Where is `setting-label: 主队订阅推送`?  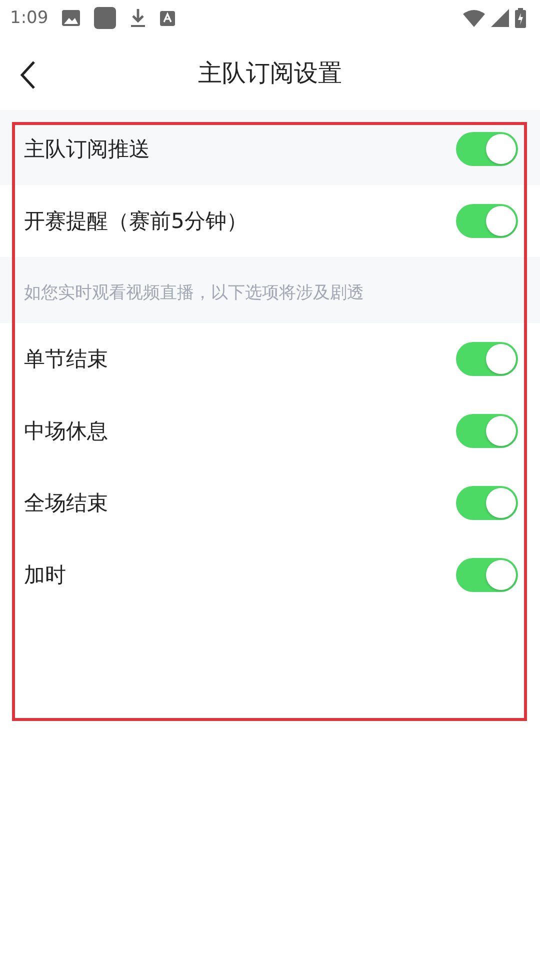 setting-label: 主队订阅推送 is located at coordinates (87, 149).